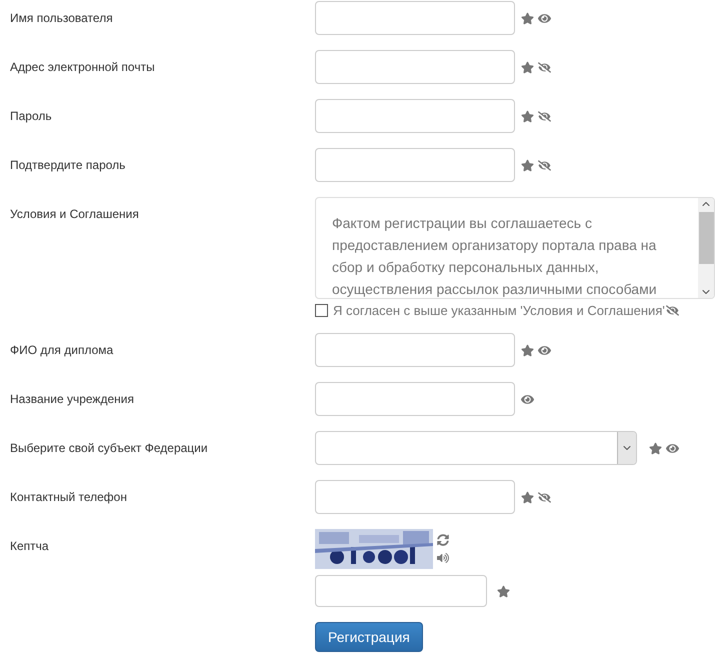 The width and height of the screenshot is (715, 655). I want to click on refresh-icon, so click(443, 540).